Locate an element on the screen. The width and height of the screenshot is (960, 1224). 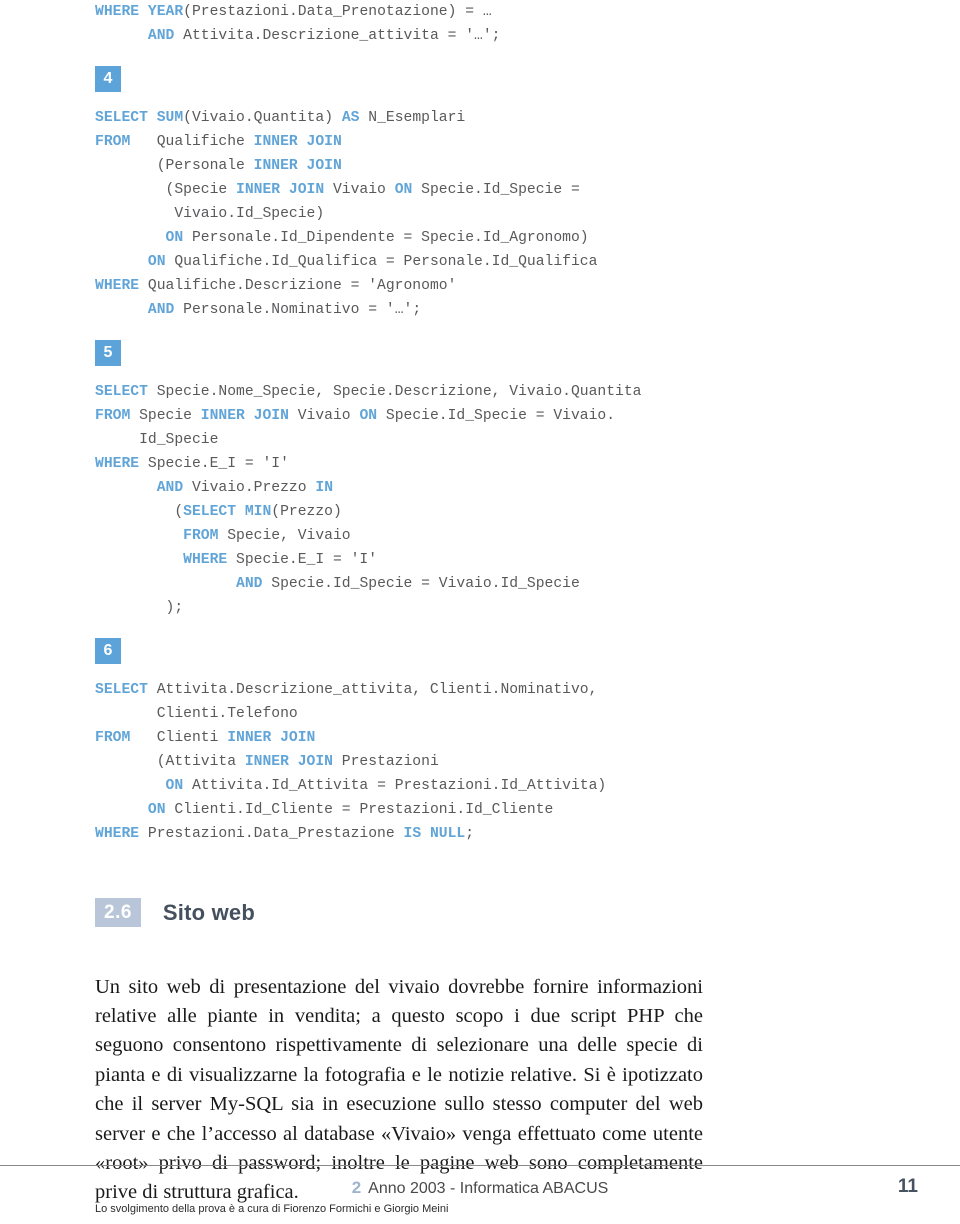
section-number: 2.6 is located at coordinates (118, 912).